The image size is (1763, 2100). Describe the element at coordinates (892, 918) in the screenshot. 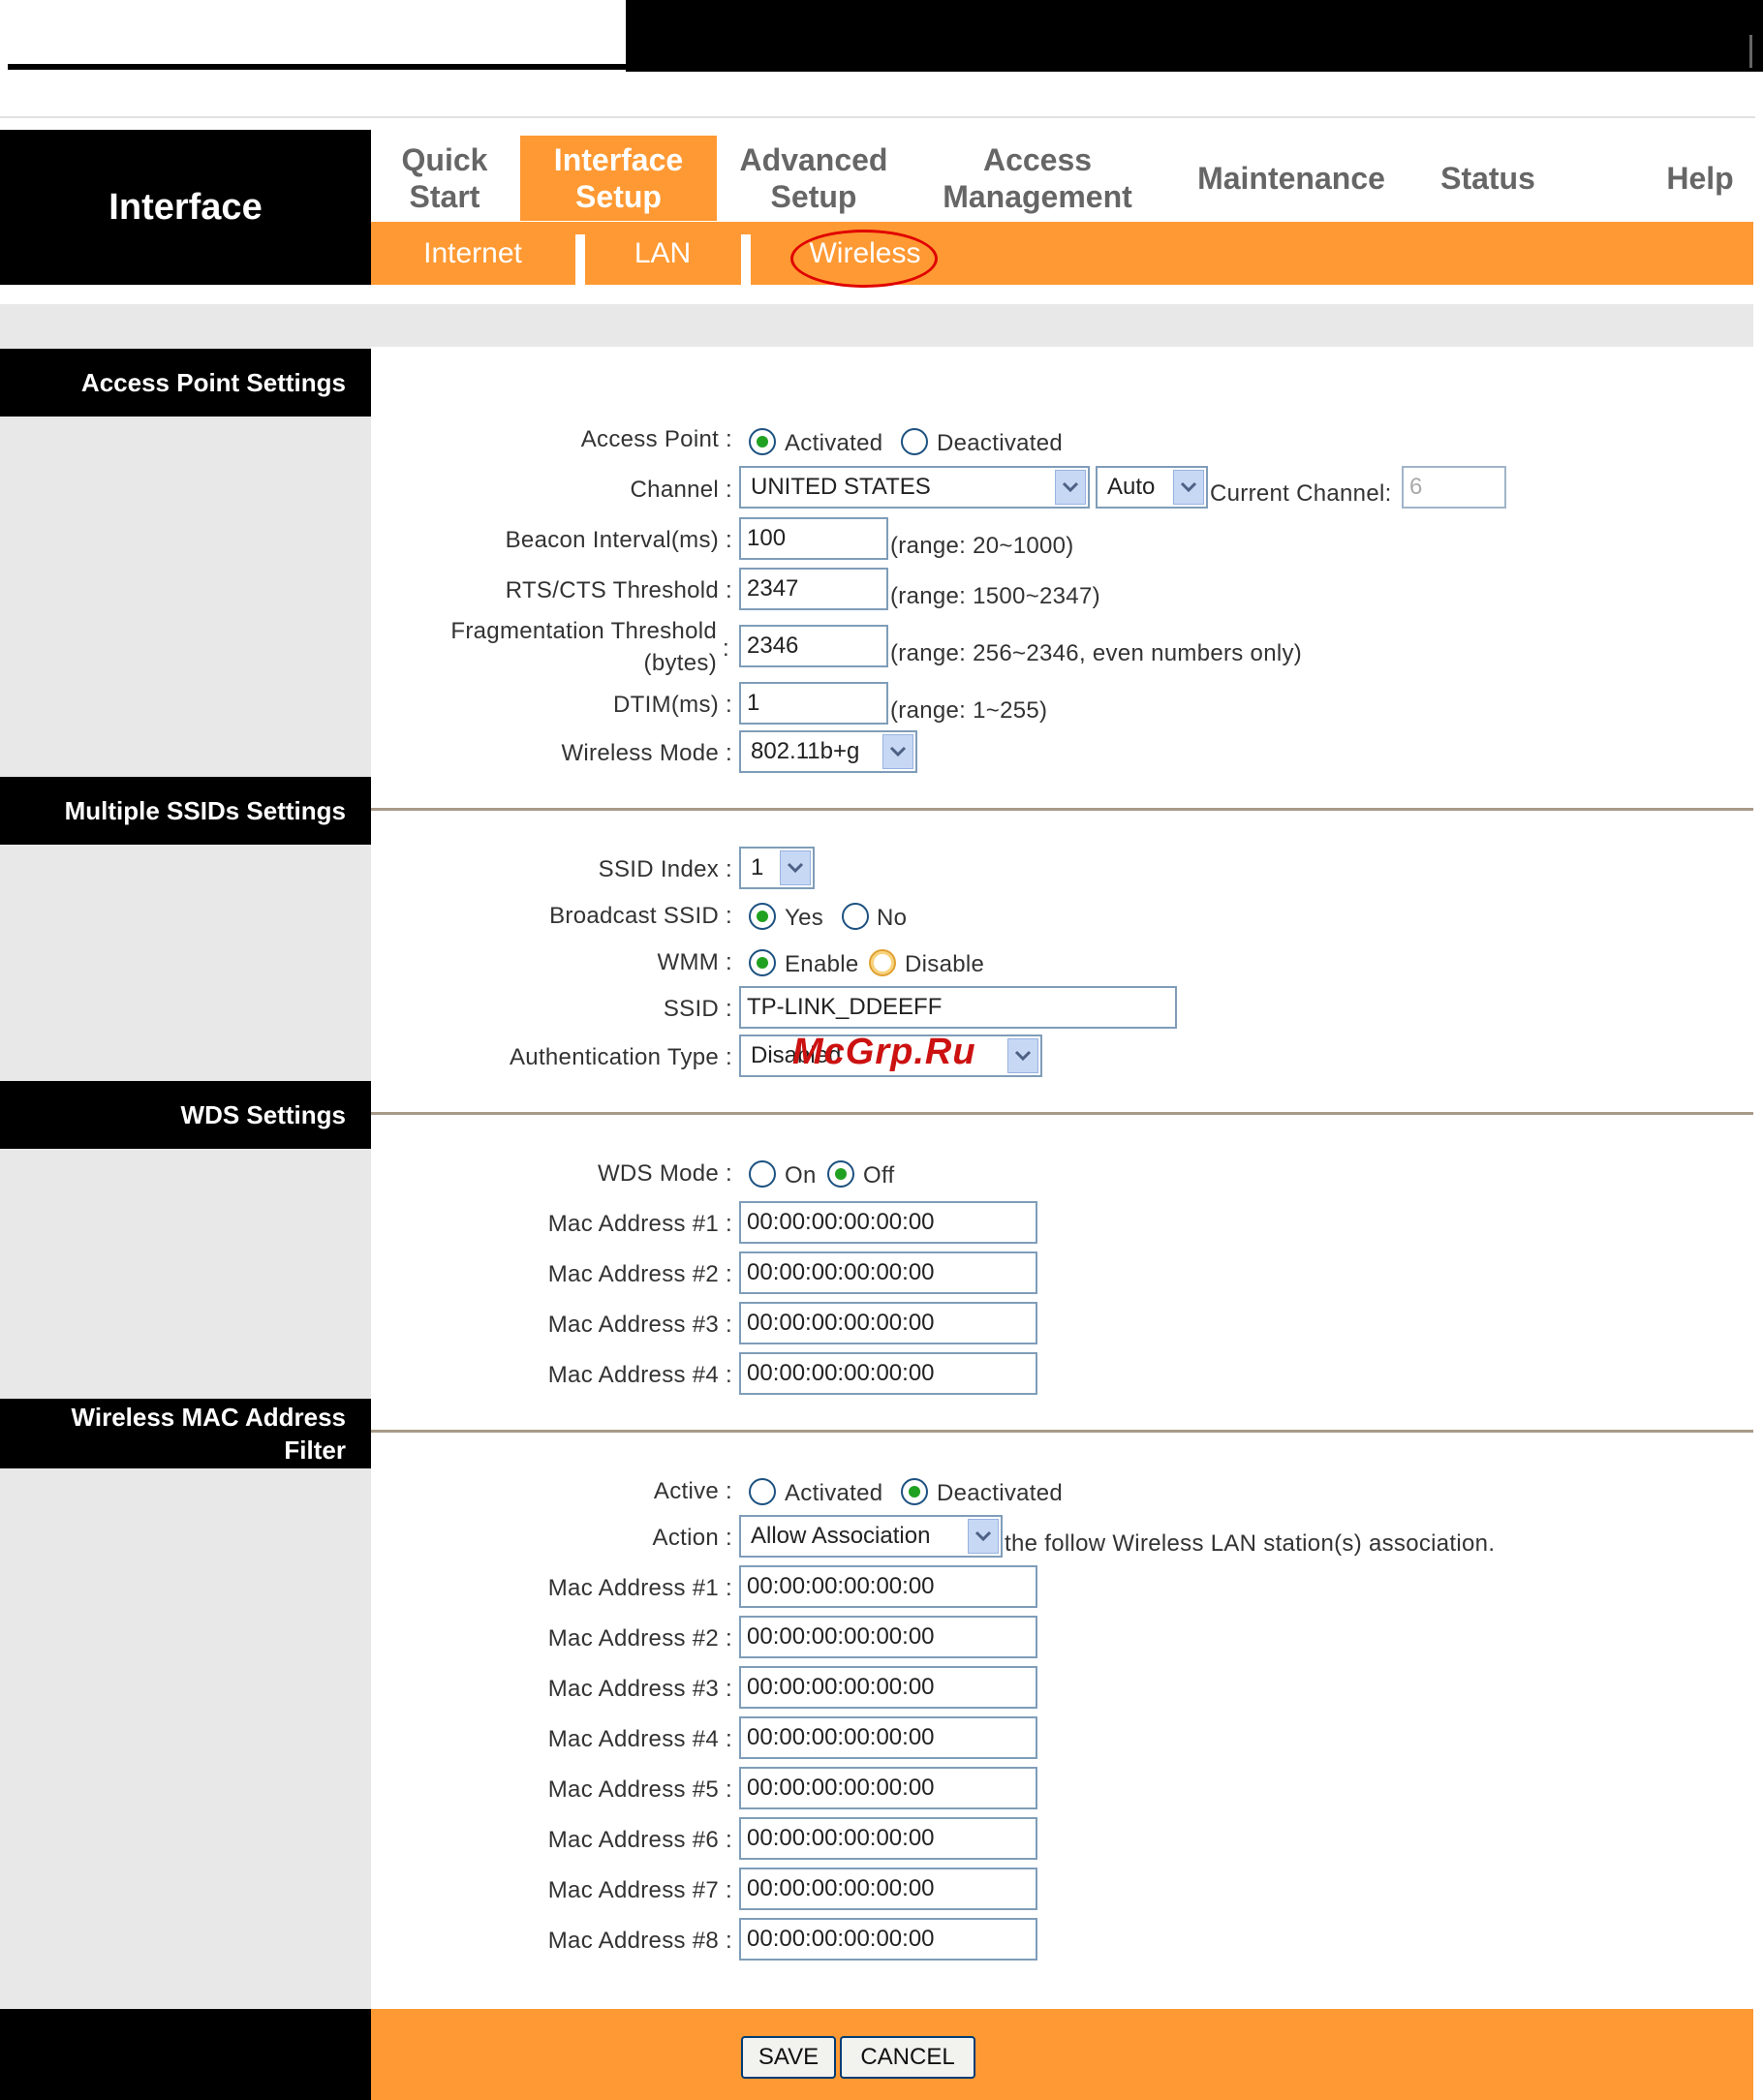

I see `broadcast-ssid-no-label: No` at that location.